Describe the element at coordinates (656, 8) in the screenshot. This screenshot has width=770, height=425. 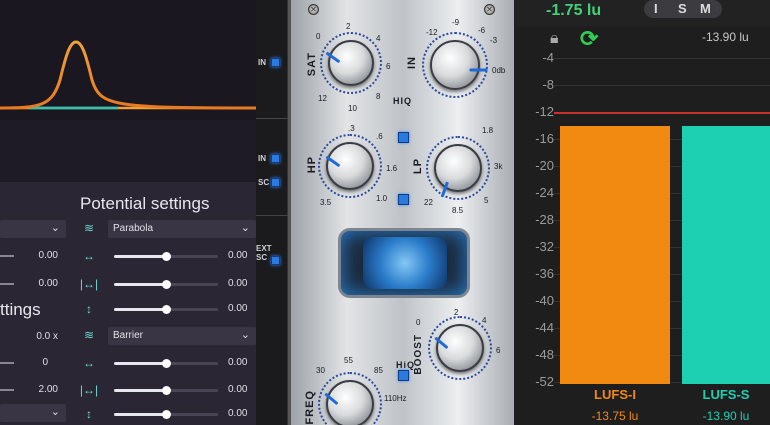
I see `mode-i-button: I` at that location.